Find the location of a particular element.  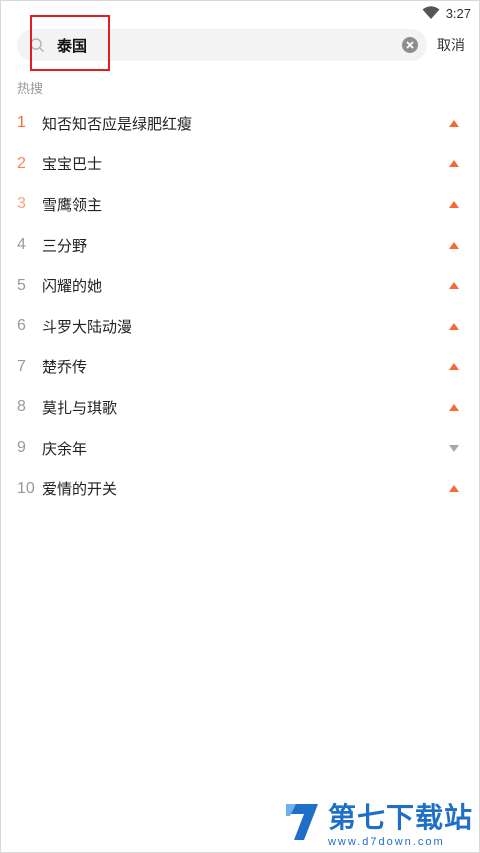

hot-search-item: 9 庆余年 is located at coordinates (240, 448).